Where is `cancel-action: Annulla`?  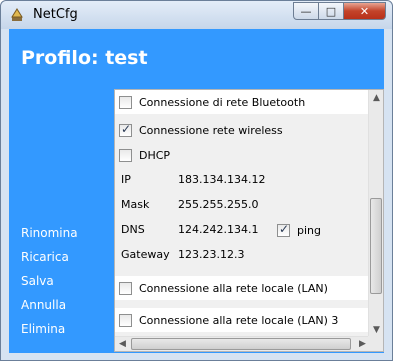 cancel-action: Annulla is located at coordinates (49, 309).